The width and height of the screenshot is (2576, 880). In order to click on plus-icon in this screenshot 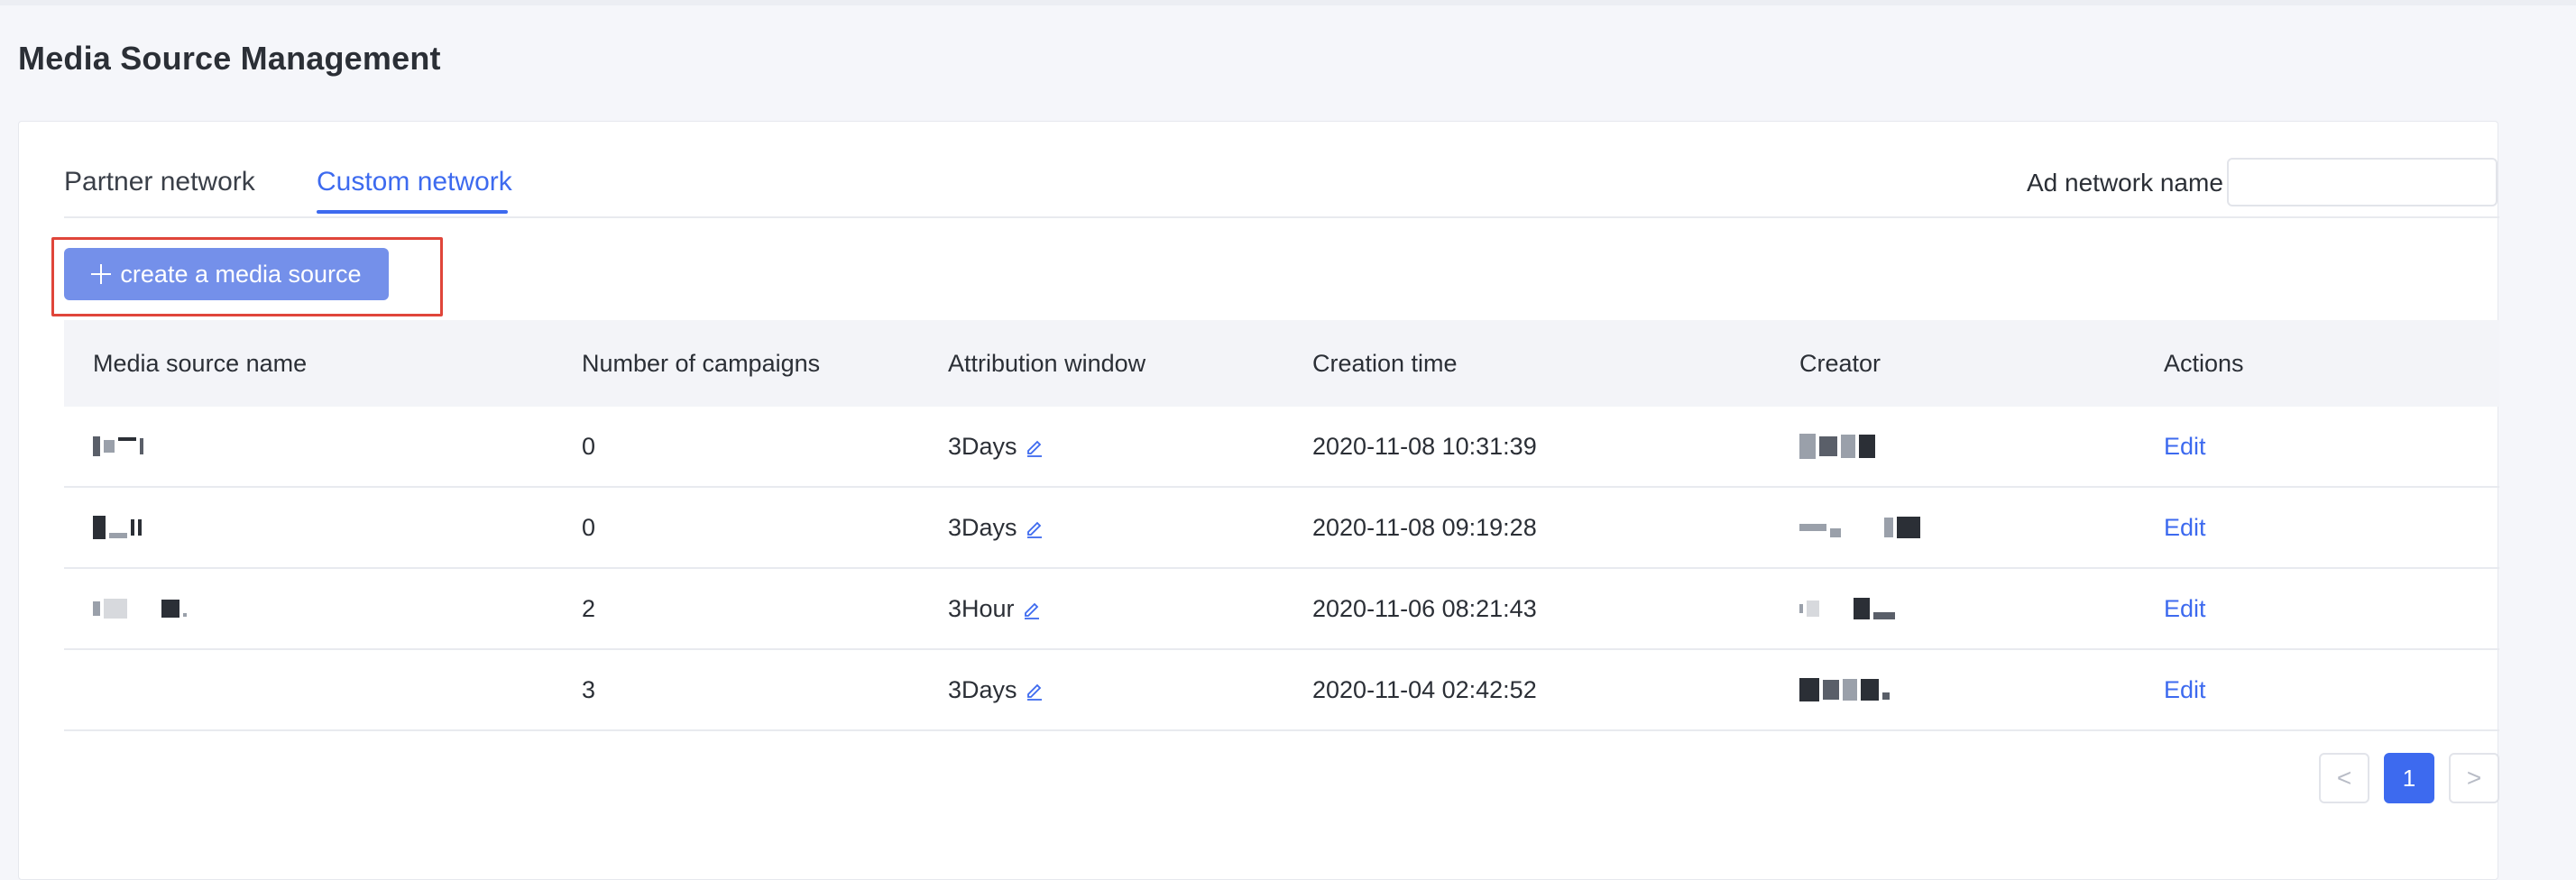, I will do `click(101, 274)`.